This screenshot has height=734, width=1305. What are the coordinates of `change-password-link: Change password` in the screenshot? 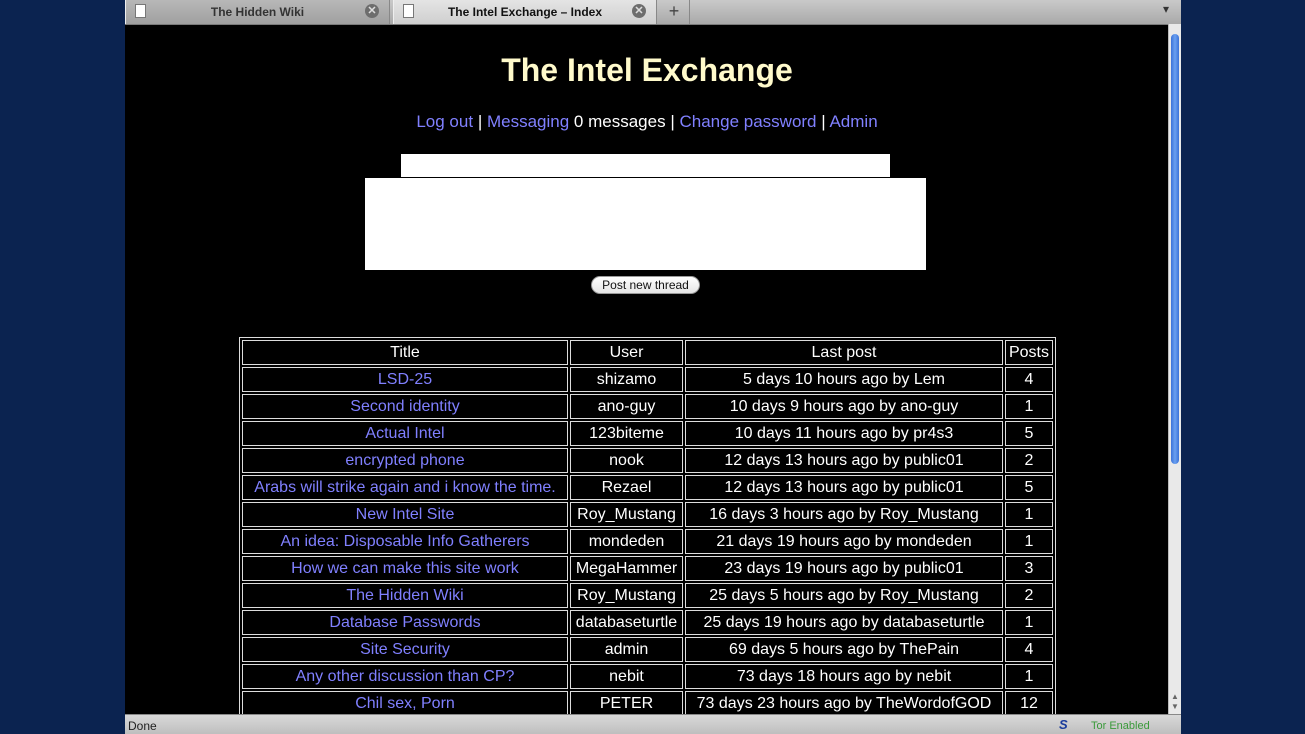 It's located at (747, 121).